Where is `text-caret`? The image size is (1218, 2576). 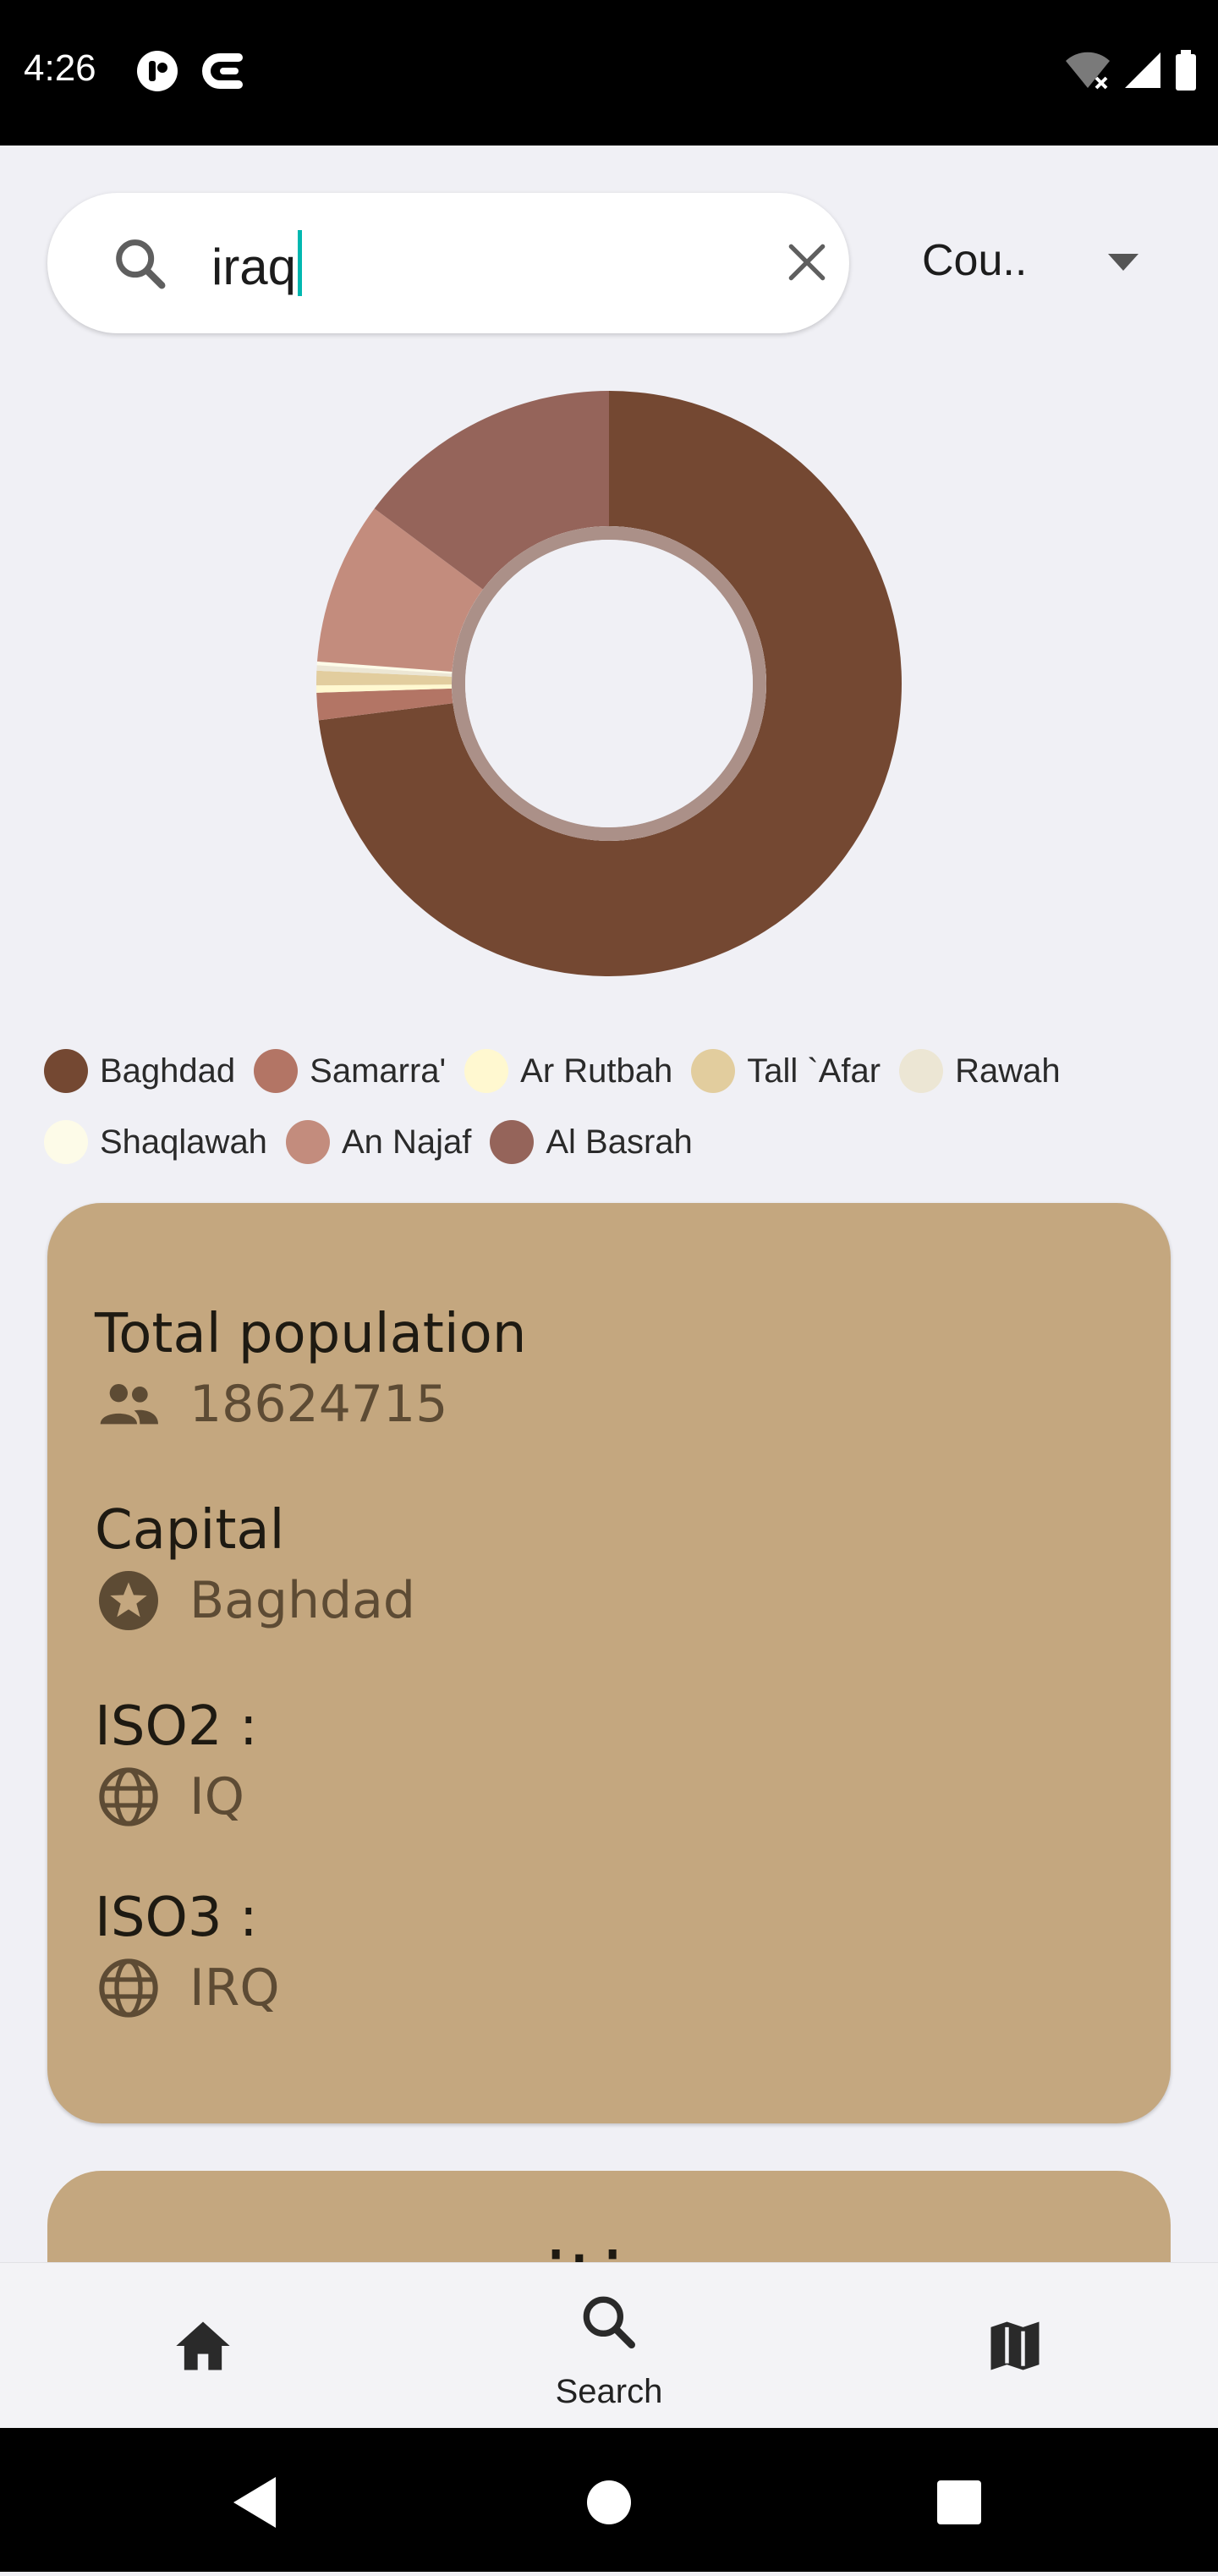 text-caret is located at coordinates (300, 263).